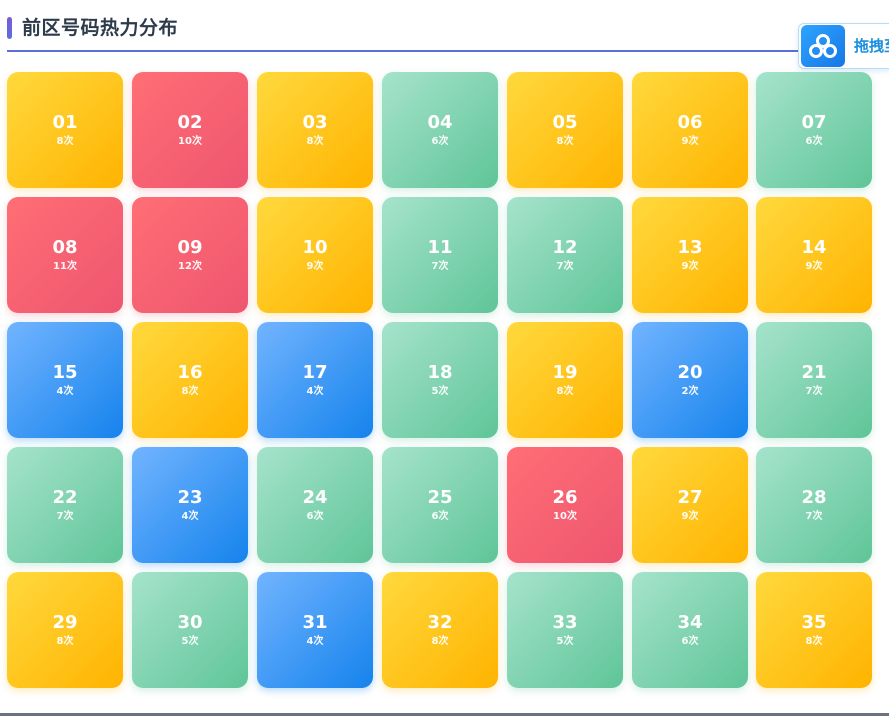 This screenshot has width=889, height=716. What do you see at coordinates (565, 622) in the screenshot?
I see `cell-number: 33` at bounding box center [565, 622].